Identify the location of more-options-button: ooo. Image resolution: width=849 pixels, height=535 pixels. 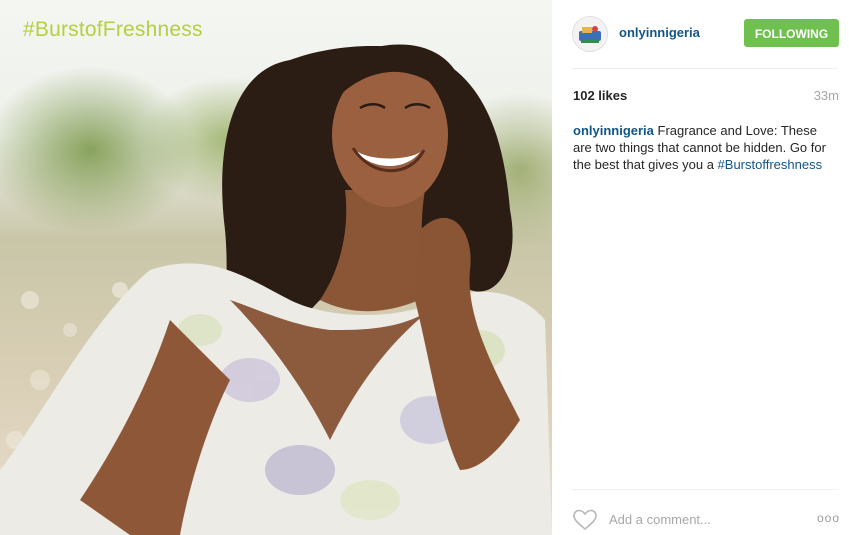
(828, 518).